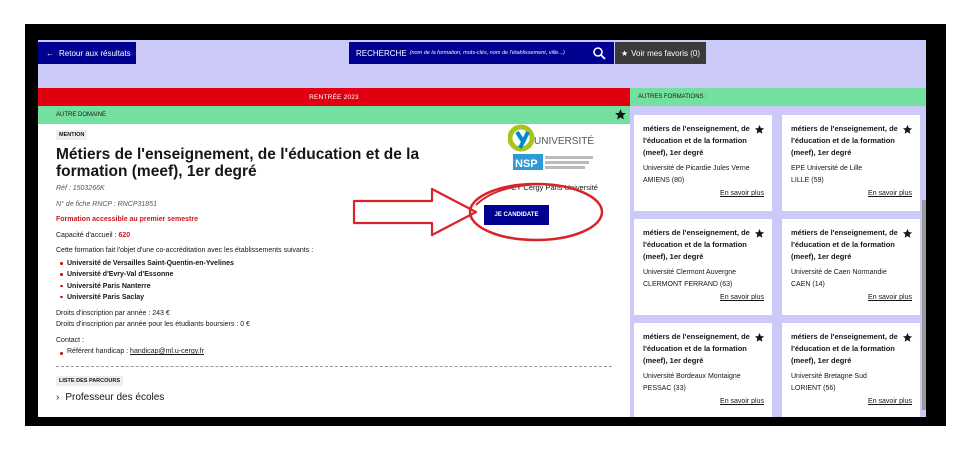  Describe the element at coordinates (813, 388) in the screenshot. I see `card-city: LORIENT (56)` at that location.